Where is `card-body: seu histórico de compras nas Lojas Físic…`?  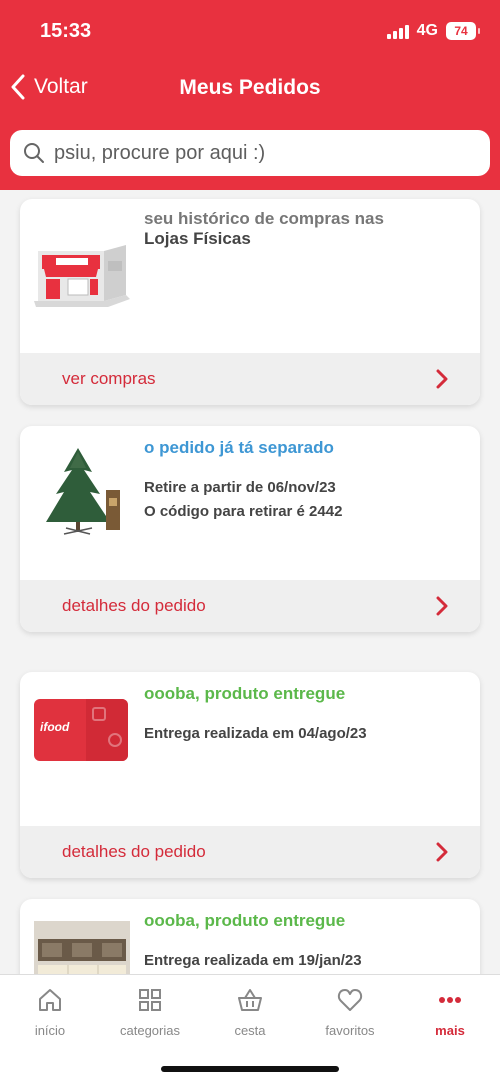 card-body: seu histórico de compras nas Lojas Físic… is located at coordinates (305, 229).